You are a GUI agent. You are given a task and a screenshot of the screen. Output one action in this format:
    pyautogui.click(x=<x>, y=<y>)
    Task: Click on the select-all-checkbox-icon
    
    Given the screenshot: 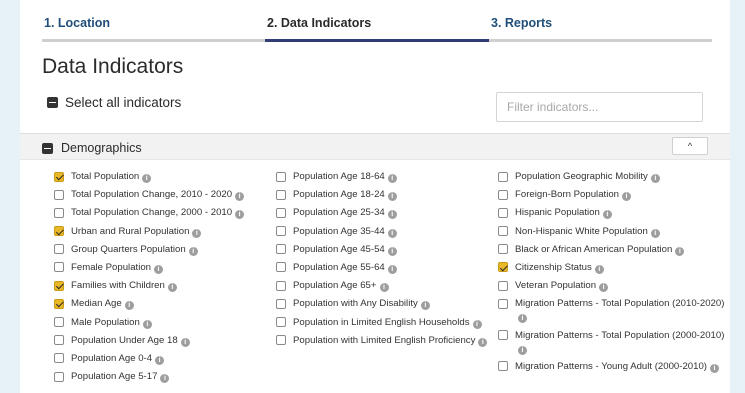 What is the action you would take?
    pyautogui.click(x=52, y=102)
    